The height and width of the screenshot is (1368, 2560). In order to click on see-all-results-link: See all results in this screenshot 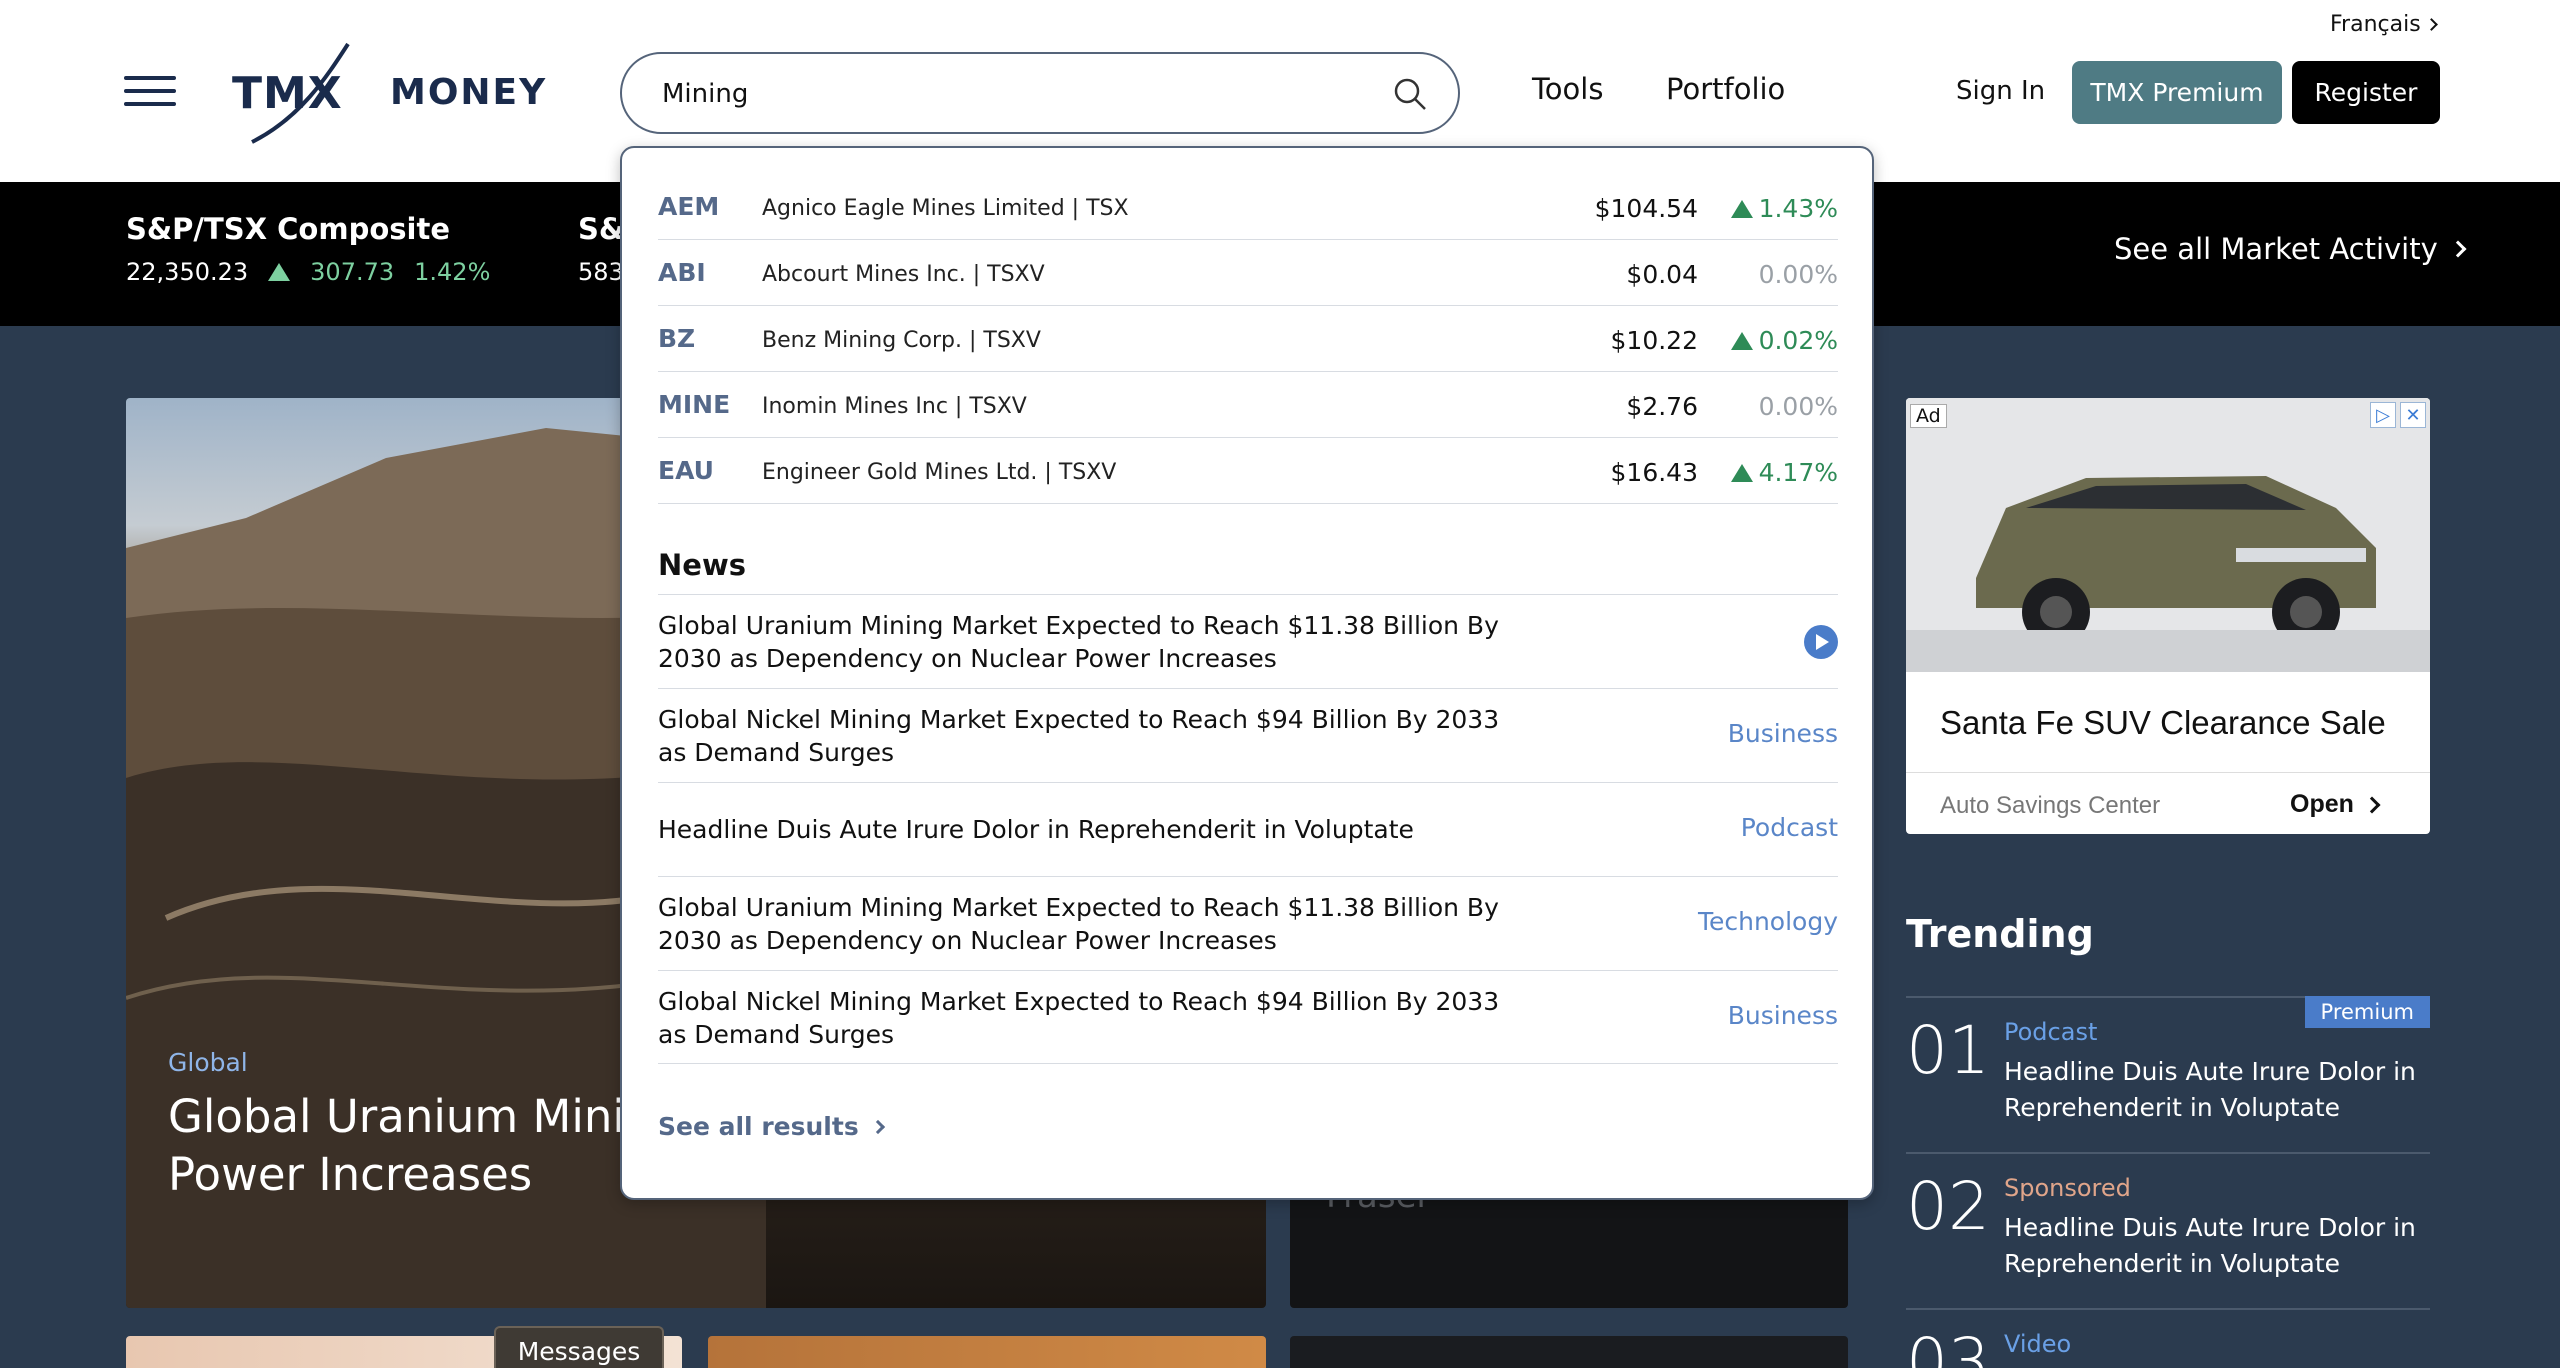, I will do `click(771, 1126)`.